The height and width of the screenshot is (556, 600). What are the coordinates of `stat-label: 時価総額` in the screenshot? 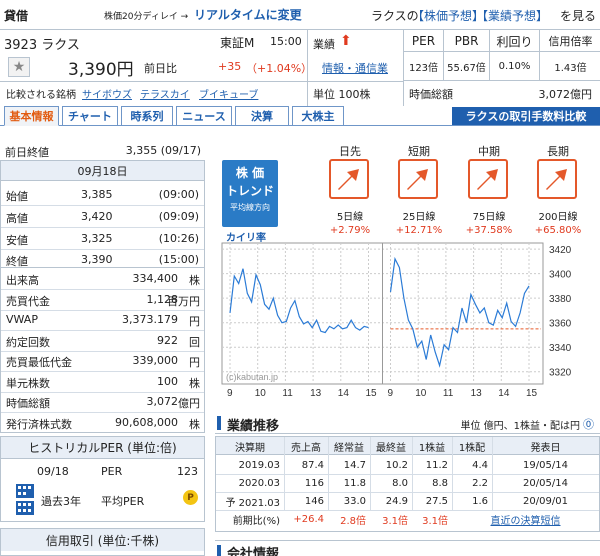 It's located at (28, 403).